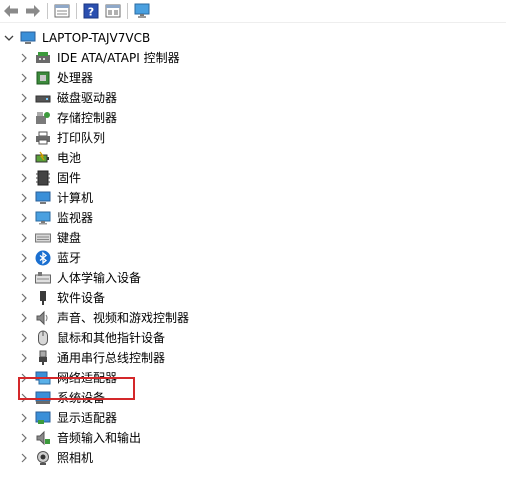  What do you see at coordinates (81, 138) in the screenshot?
I see `tree-item-label: 打印队列` at bounding box center [81, 138].